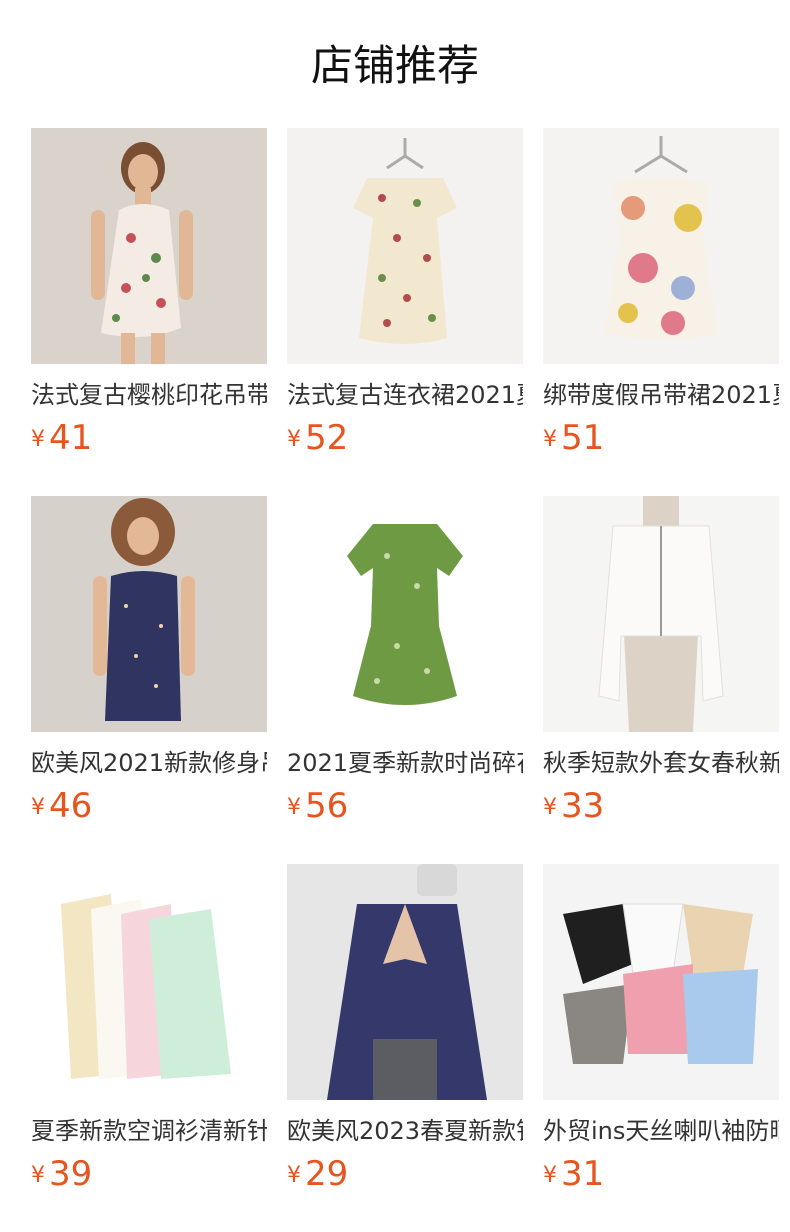  Describe the element at coordinates (405, 395) in the screenshot. I see `product-name: 法式复古连衣裙2021夏季` at that location.